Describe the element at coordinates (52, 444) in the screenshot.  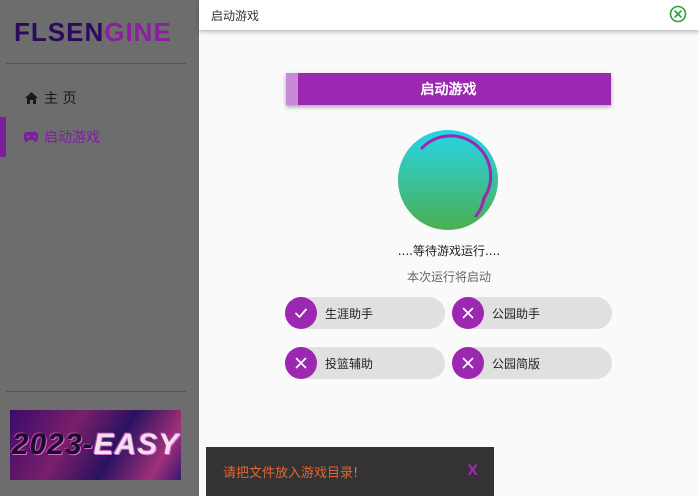
I see `banner-prefix: 2023-` at that location.